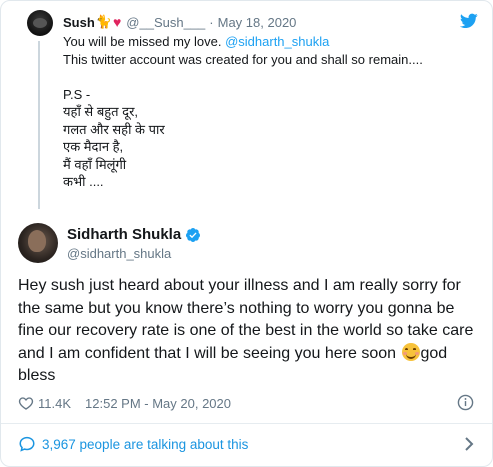 The height and width of the screenshot is (467, 493). I want to click on heart-outline-icon, so click(26, 403).